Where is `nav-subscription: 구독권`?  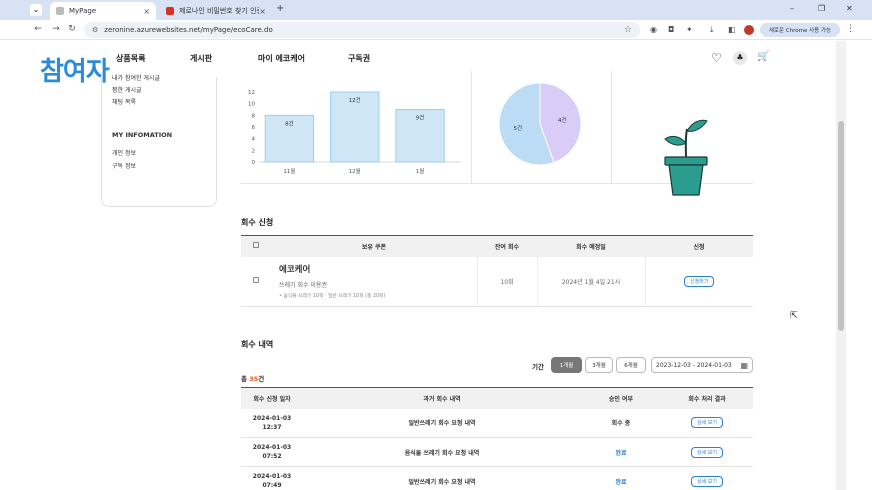
nav-subscription: 구독권 is located at coordinates (359, 58).